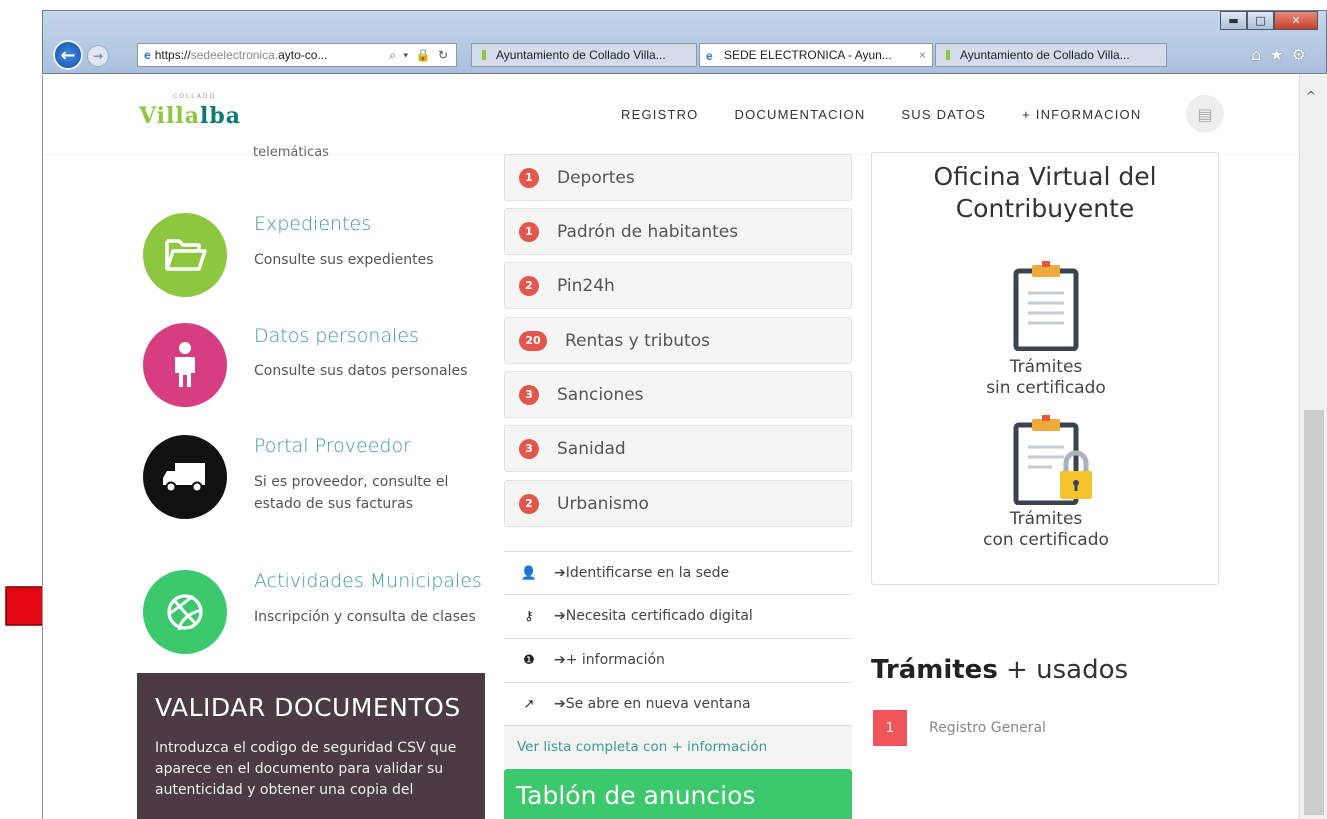 The height and width of the screenshot is (819, 1327). What do you see at coordinates (678, 177) in the screenshot?
I see `category-item: 1 Deportes` at bounding box center [678, 177].